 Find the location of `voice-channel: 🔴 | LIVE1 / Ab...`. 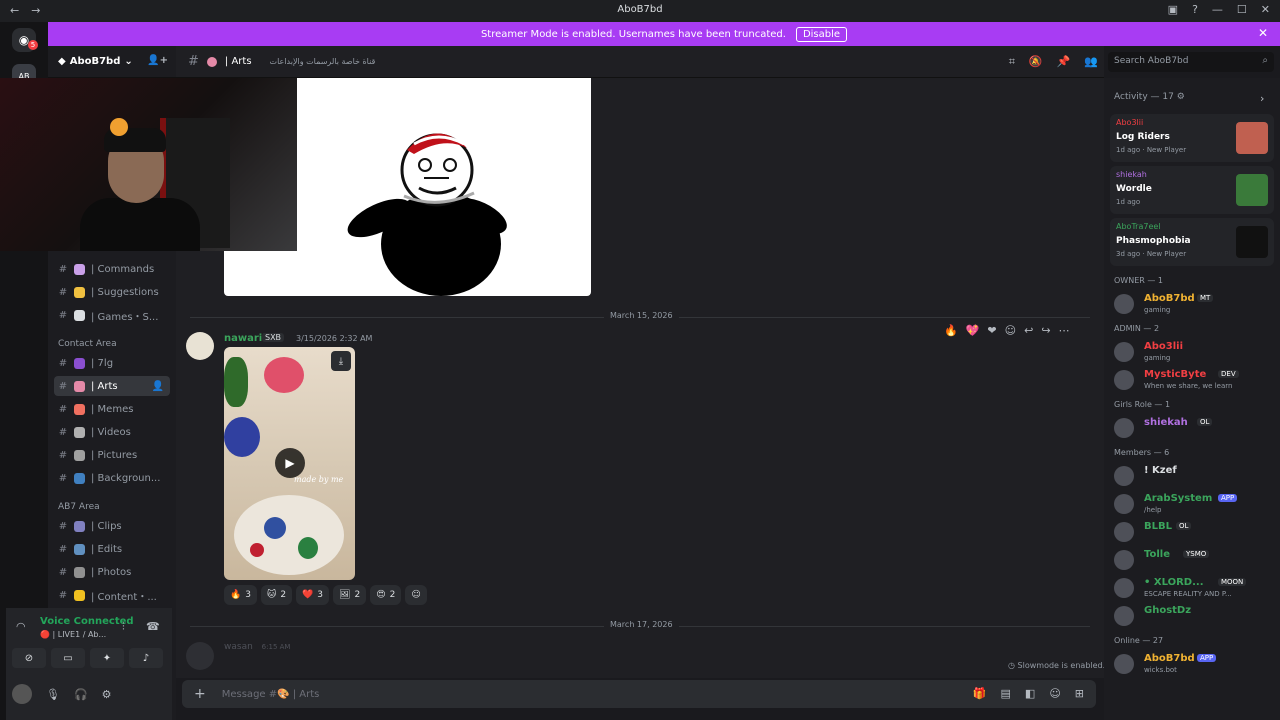

voice-channel: 🔴 | LIVE1 / Ab... is located at coordinates (73, 634).